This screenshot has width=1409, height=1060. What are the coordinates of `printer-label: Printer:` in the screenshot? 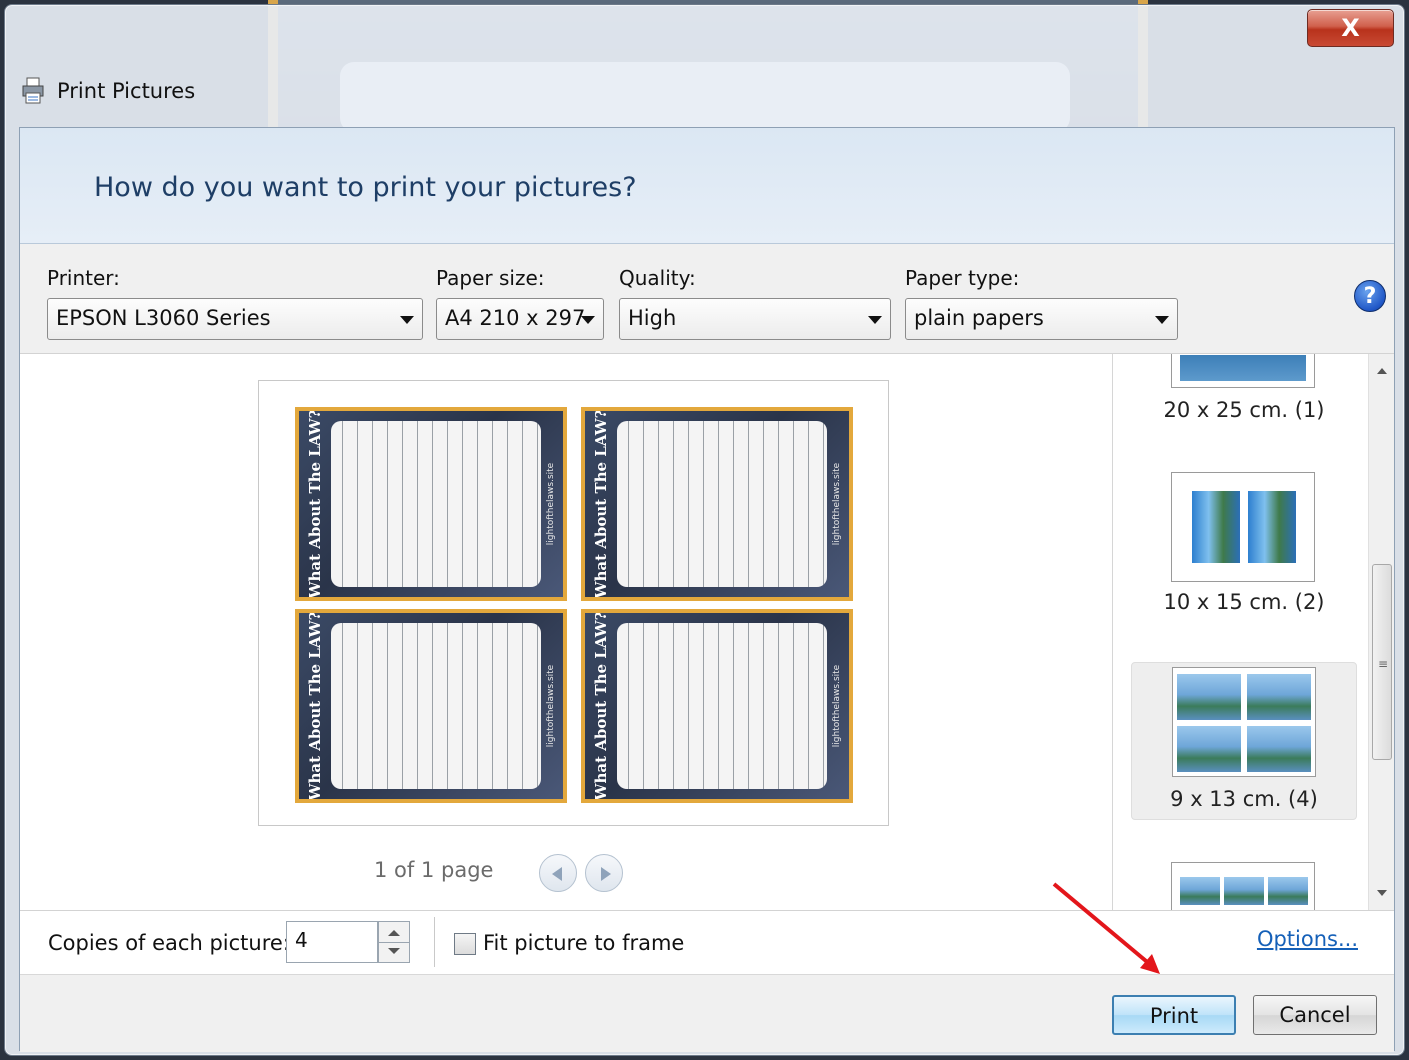 It's located at (83, 278).